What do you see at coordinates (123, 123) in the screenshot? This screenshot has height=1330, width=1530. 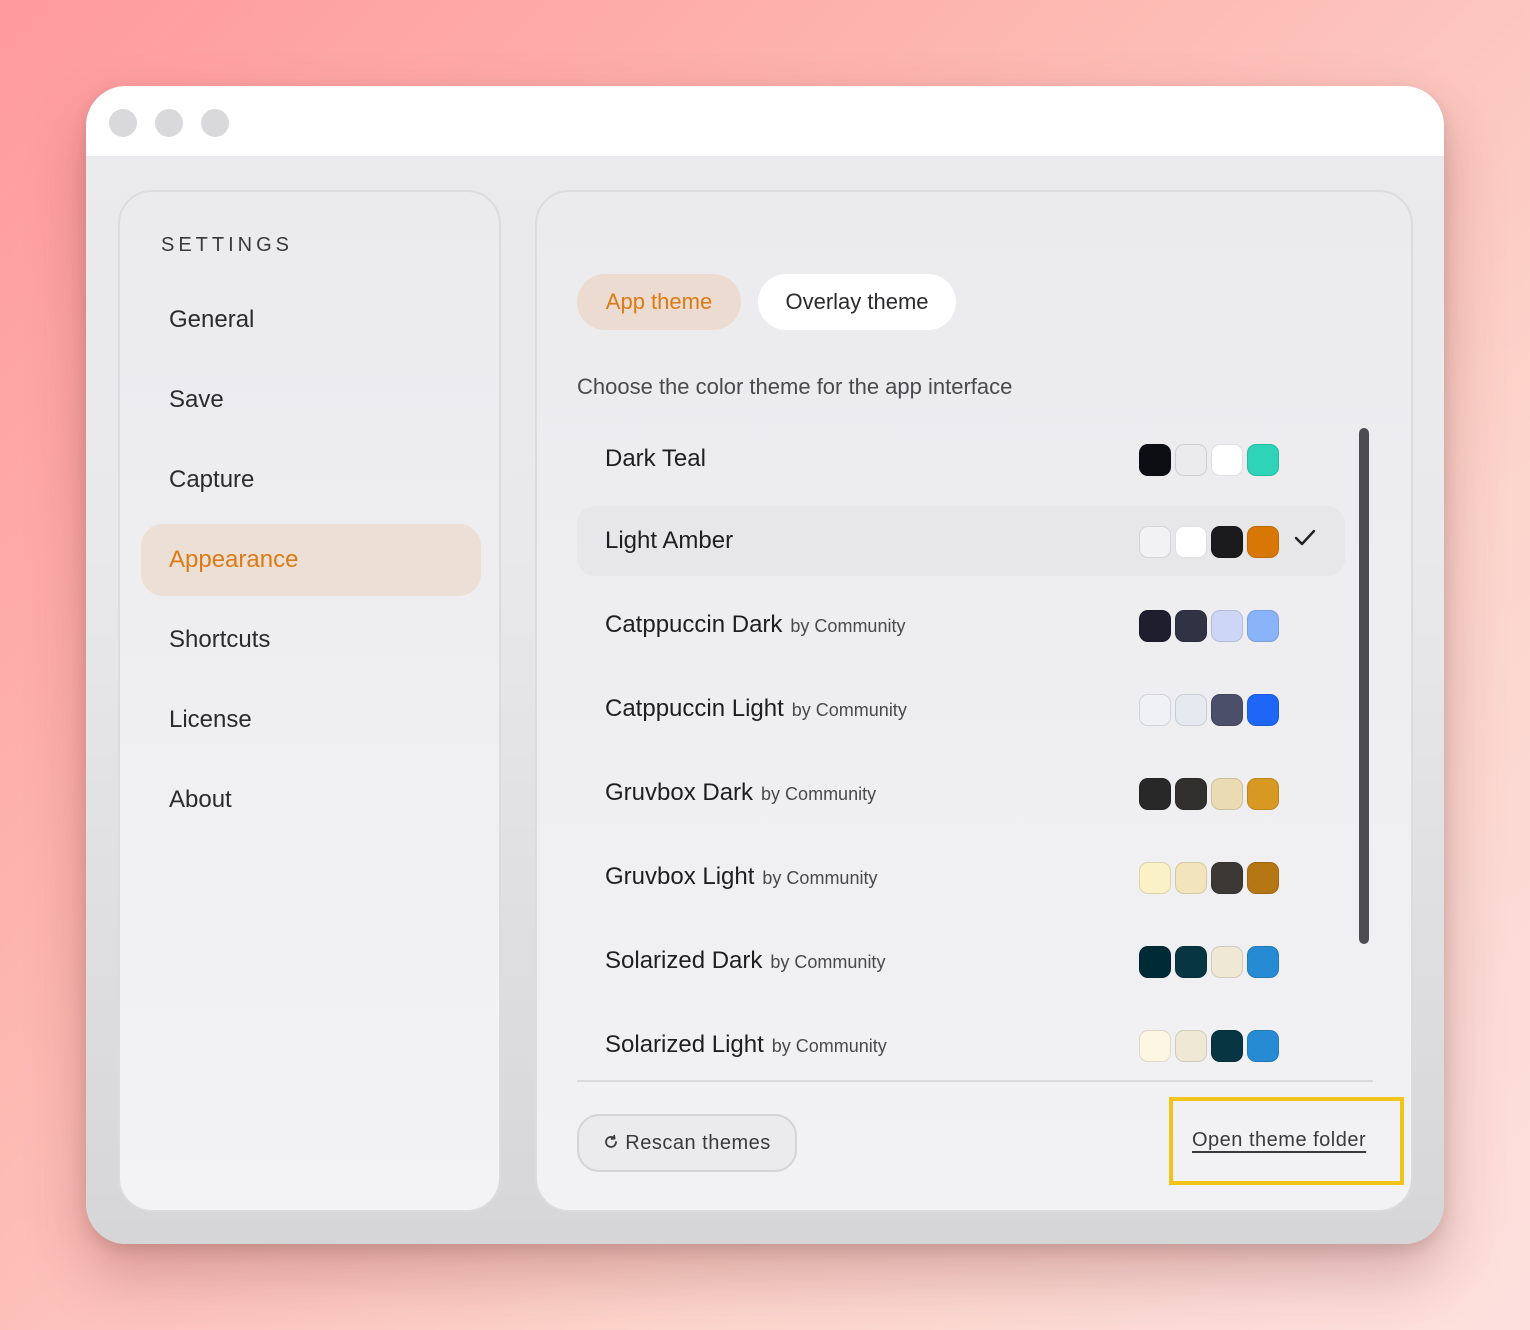 I see `close-window-button` at bounding box center [123, 123].